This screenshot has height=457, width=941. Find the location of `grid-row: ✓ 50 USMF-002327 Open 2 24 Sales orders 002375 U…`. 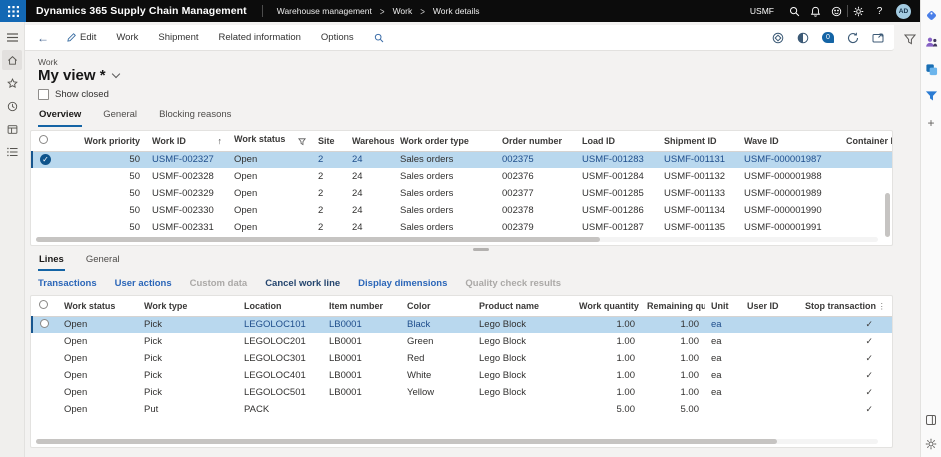

grid-row: ✓ 50 USMF-002327 Open 2 24 Sales orders 002375 U… is located at coordinates (461, 159).